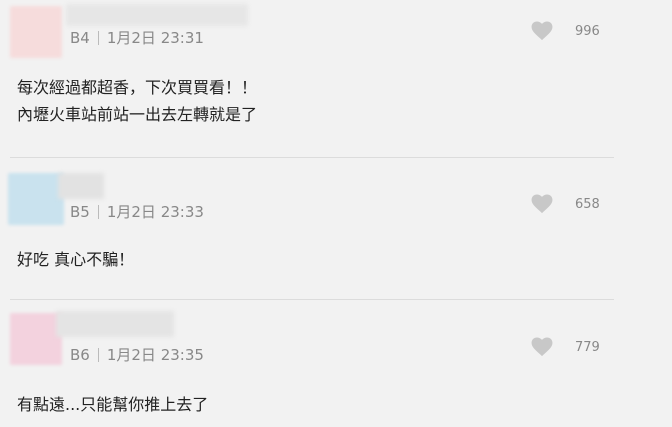 This screenshot has width=672, height=427. I want to click on like-button: 996, so click(565, 31).